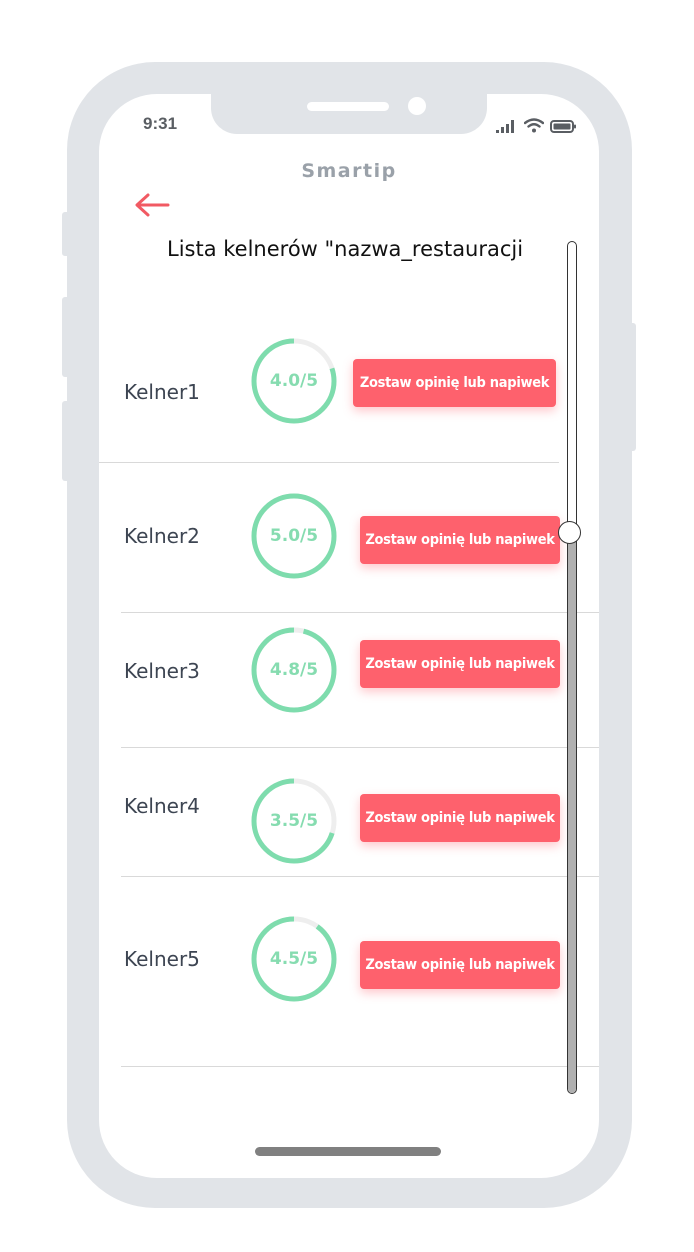  What do you see at coordinates (66, 441) in the screenshot?
I see `phone-volume-down-button` at bounding box center [66, 441].